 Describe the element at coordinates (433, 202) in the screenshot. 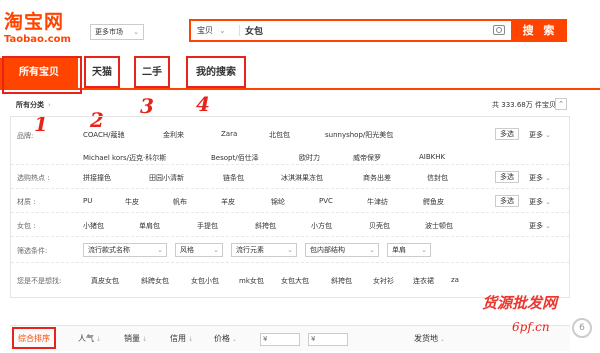

I see `material-option: 鳄鱼皮` at that location.